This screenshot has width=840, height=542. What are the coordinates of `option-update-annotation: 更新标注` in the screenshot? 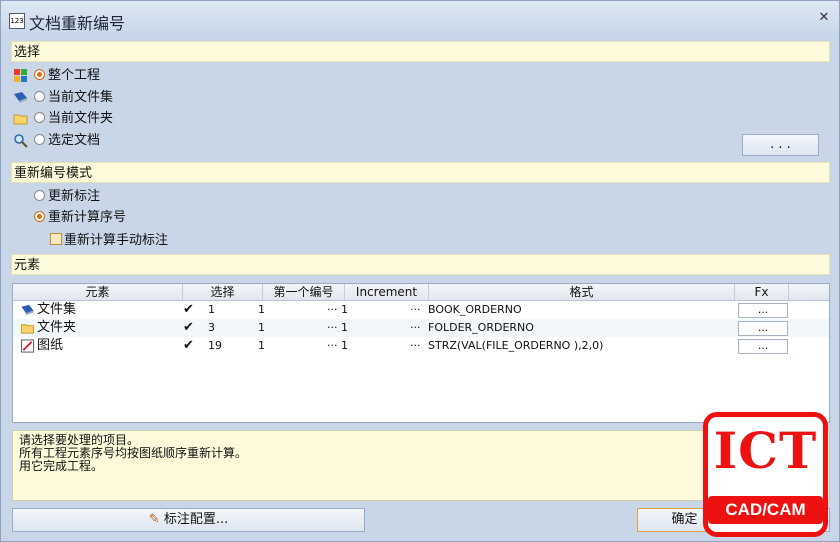 It's located at (67, 197).